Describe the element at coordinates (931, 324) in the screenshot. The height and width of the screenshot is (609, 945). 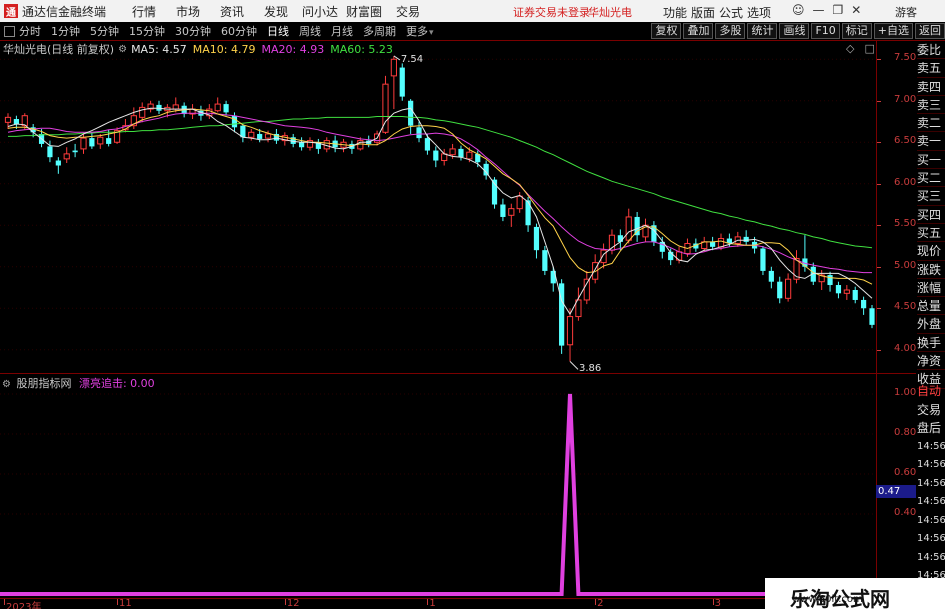
I see `quote-field-label: 外盘` at that location.